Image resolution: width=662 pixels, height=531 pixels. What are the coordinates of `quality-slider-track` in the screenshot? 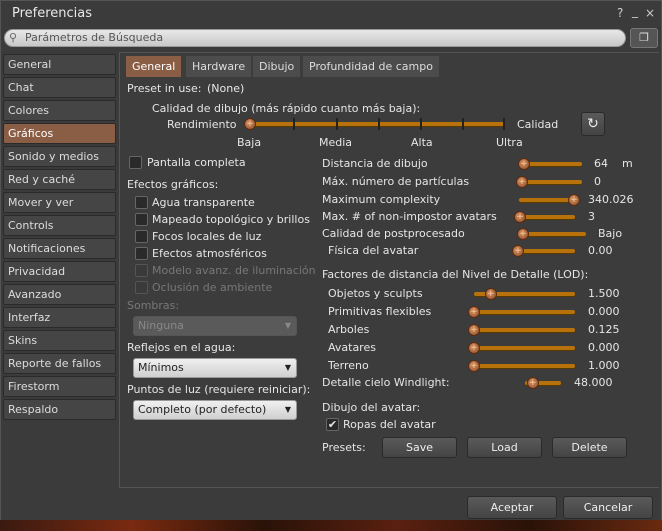 It's located at (376, 124).